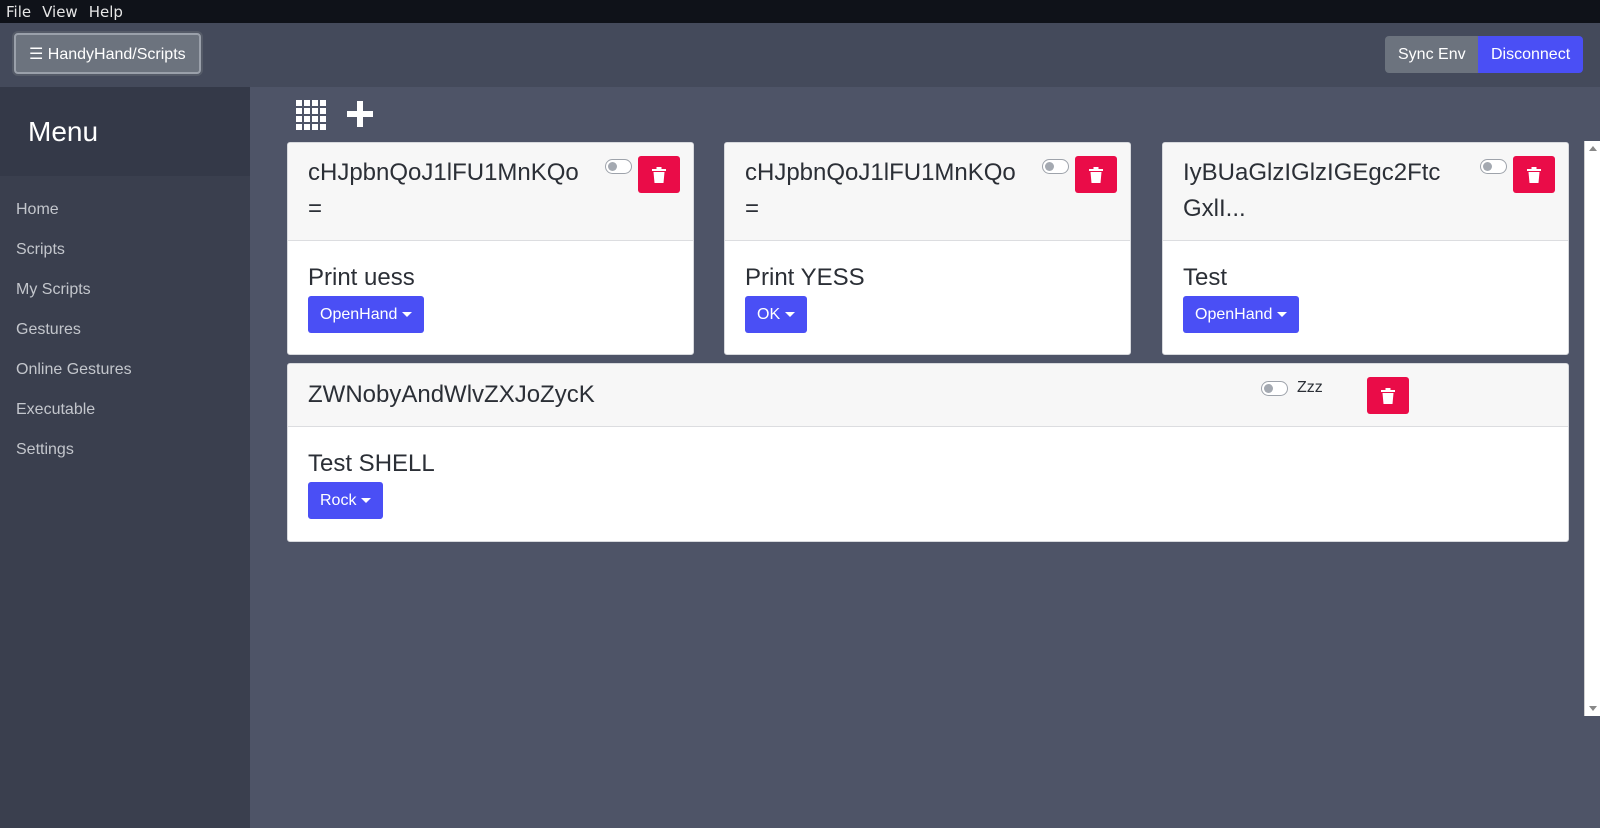 The height and width of the screenshot is (828, 1600). Describe the element at coordinates (125, 330) in the screenshot. I see `sidebar-item-gestures: Gestures` at that location.